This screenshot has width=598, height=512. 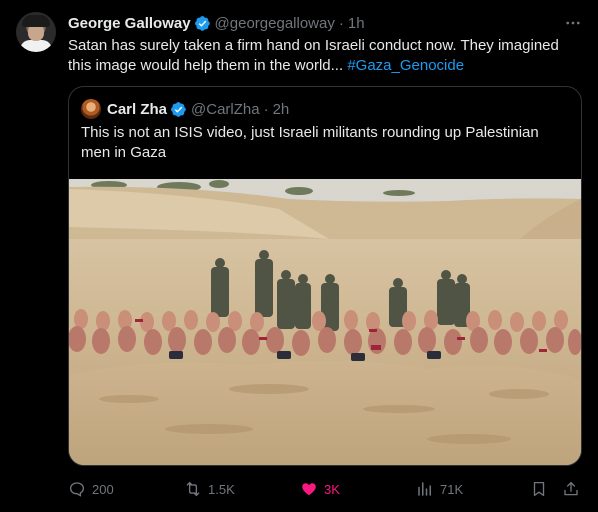 What do you see at coordinates (91, 489) in the screenshot?
I see `reply-button: 200` at bounding box center [91, 489].